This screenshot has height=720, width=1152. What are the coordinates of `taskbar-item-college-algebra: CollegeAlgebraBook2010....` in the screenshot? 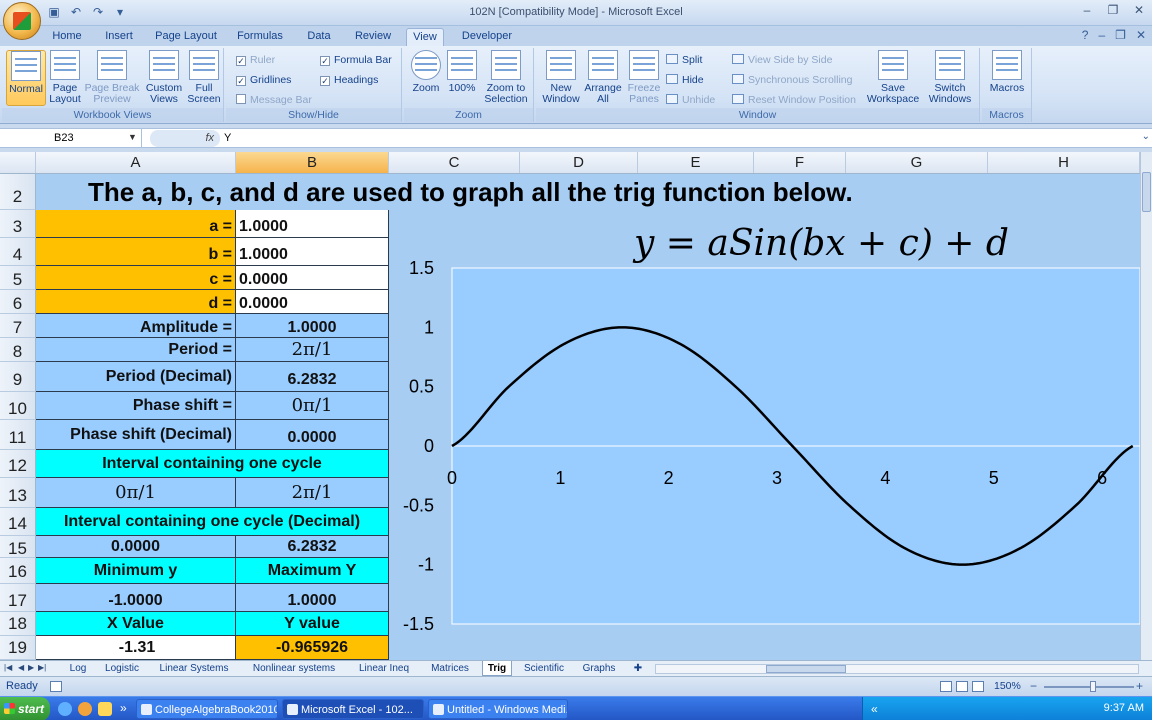 It's located at (207, 709).